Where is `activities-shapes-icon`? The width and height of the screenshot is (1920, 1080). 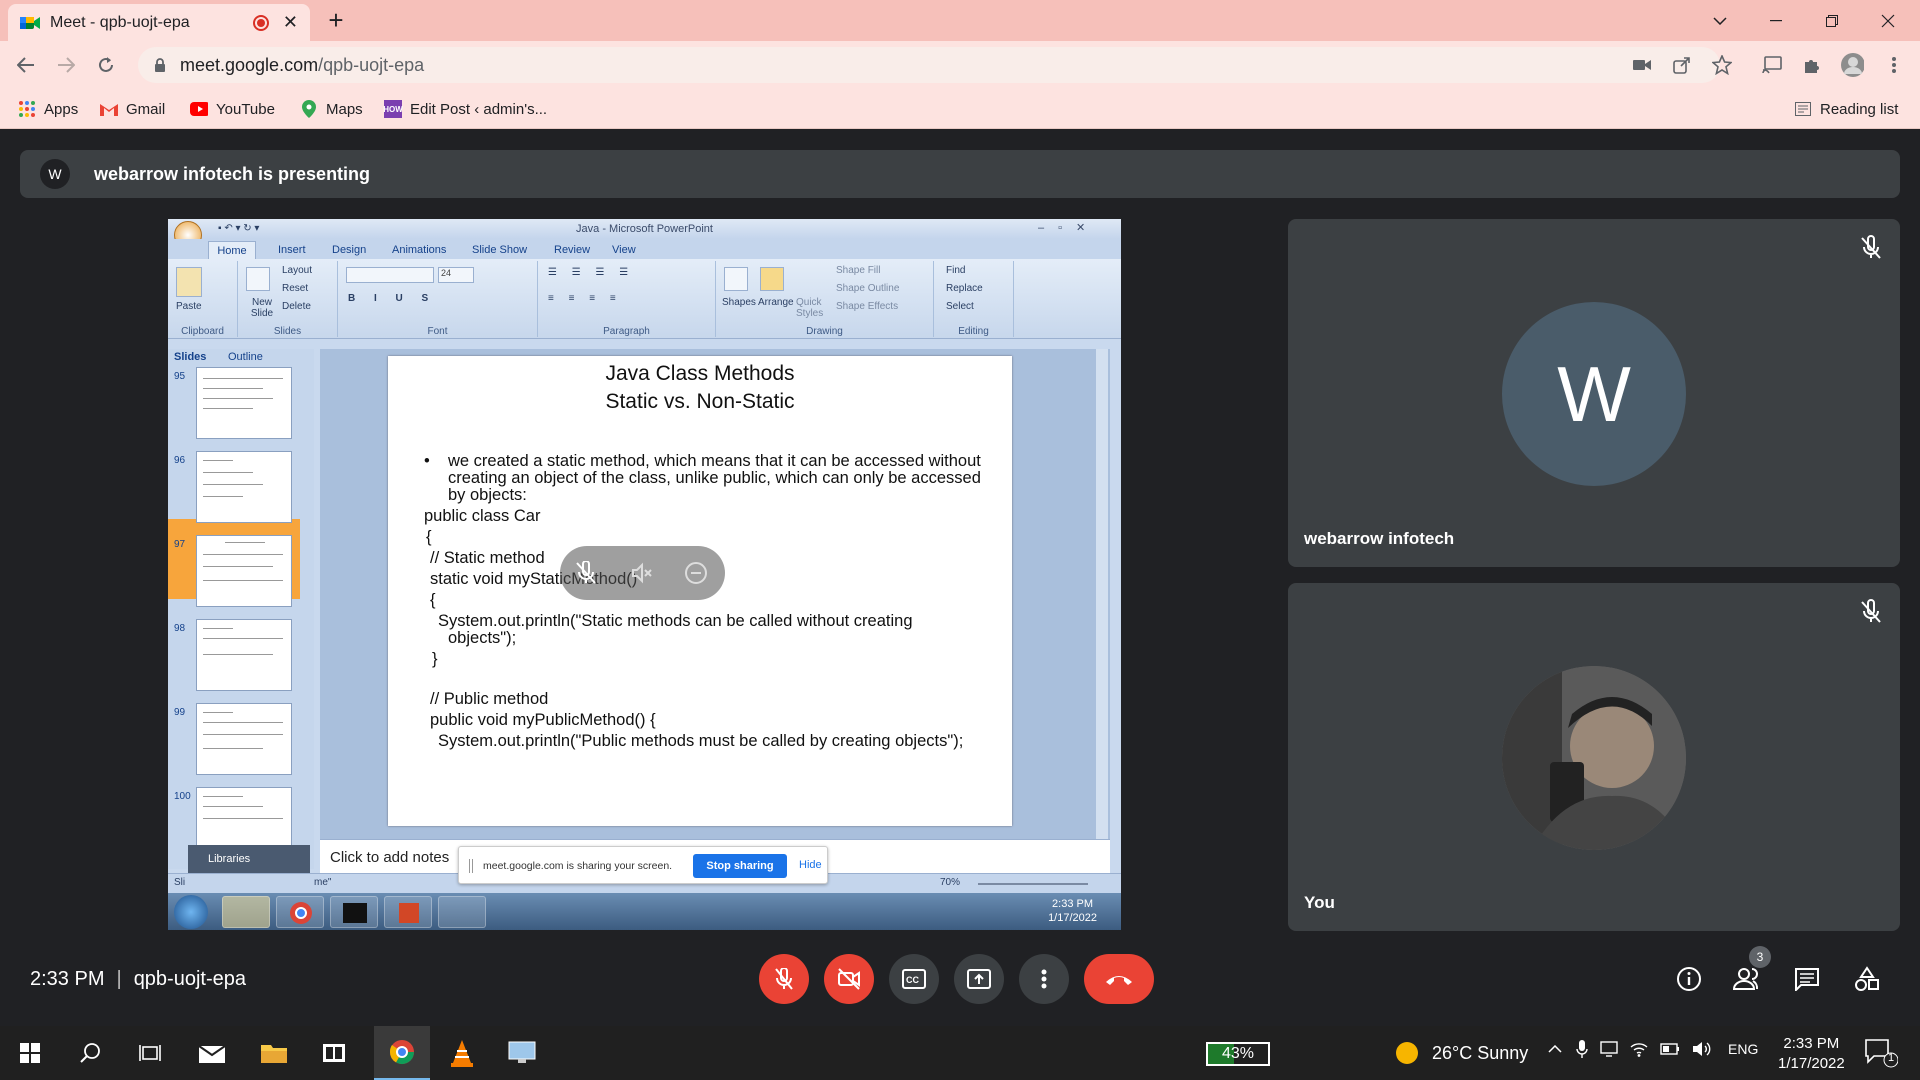 activities-shapes-icon is located at coordinates (1867, 979).